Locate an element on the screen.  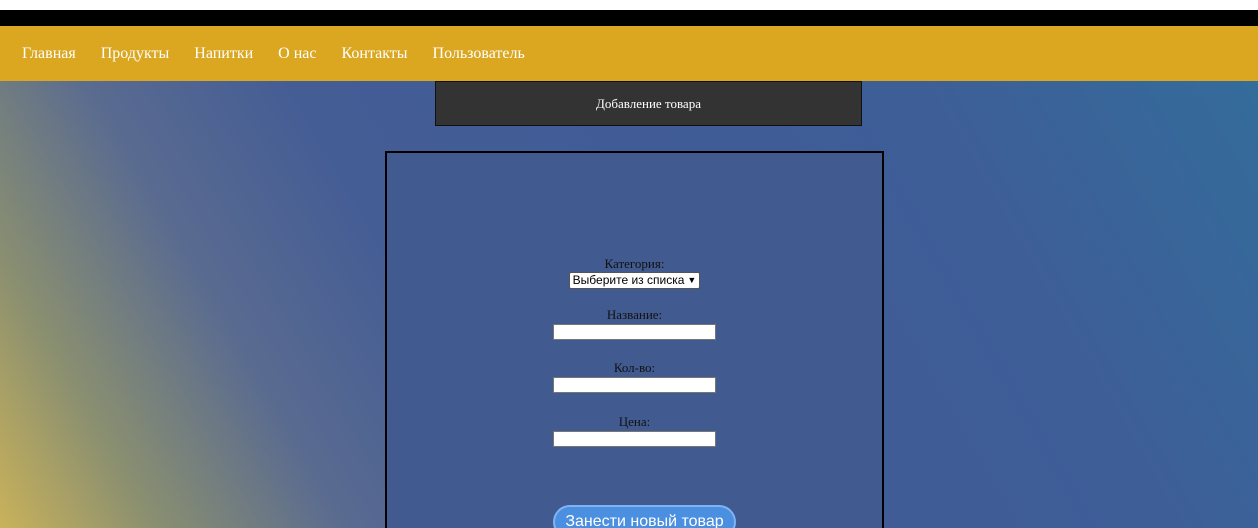
category-field: Категория: Выберите из списка ▼ is located at coordinates (634, 273).